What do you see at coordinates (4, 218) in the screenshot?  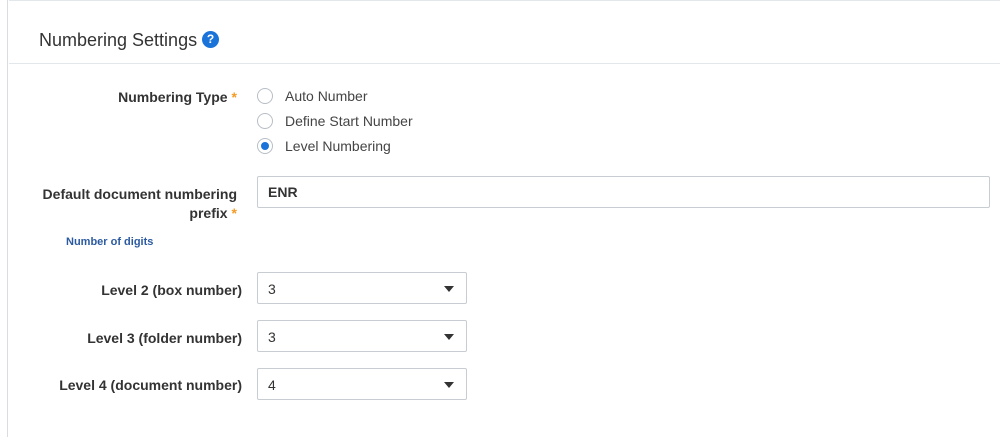 I see `left-border` at bounding box center [4, 218].